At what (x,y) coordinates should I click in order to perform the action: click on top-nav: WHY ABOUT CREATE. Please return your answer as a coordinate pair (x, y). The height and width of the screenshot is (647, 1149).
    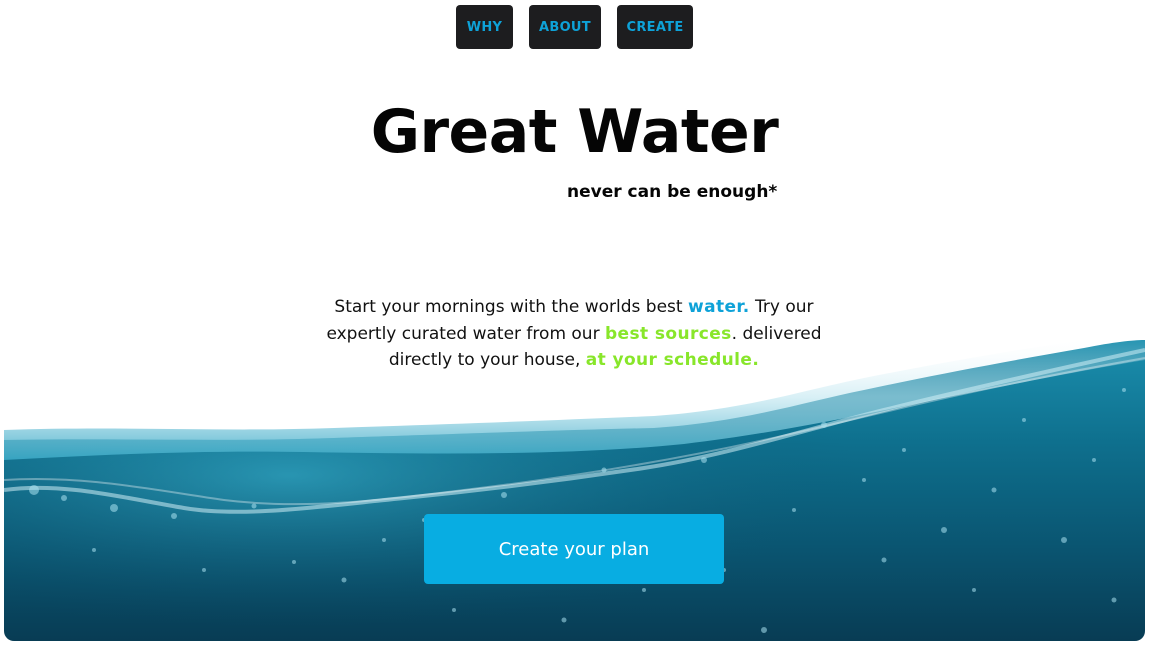
    Looking at the image, I should click on (574, 27).